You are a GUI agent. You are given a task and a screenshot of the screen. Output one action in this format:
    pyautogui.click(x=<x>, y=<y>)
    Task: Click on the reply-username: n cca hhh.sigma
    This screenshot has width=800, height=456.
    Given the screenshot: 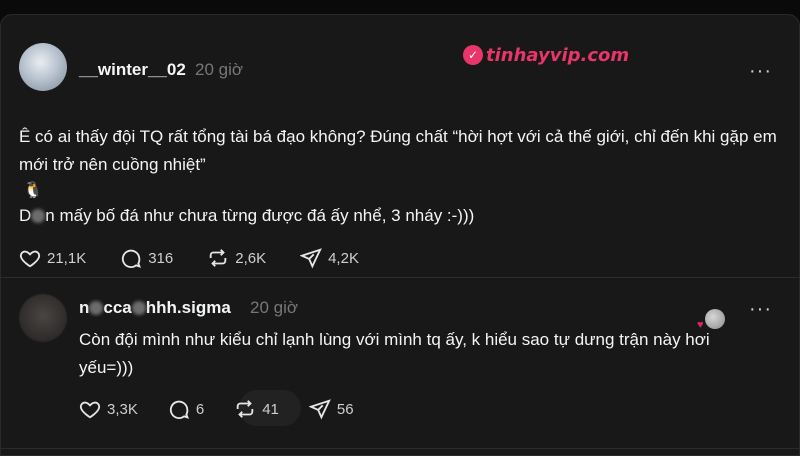 What is the action you would take?
    pyautogui.click(x=155, y=308)
    